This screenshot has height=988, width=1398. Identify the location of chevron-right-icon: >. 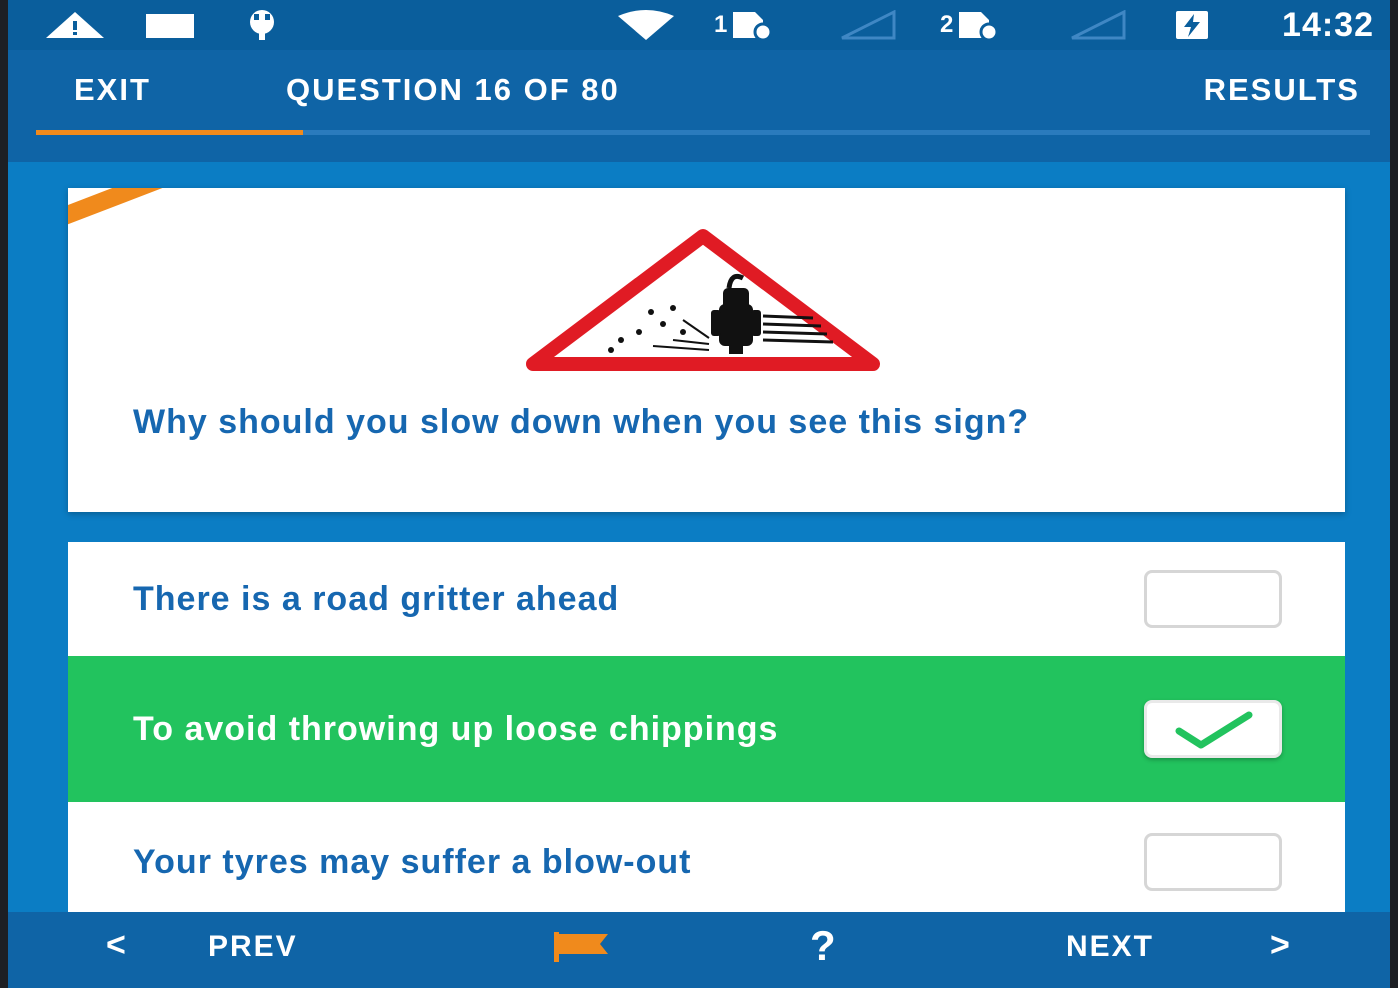
(1281, 945).